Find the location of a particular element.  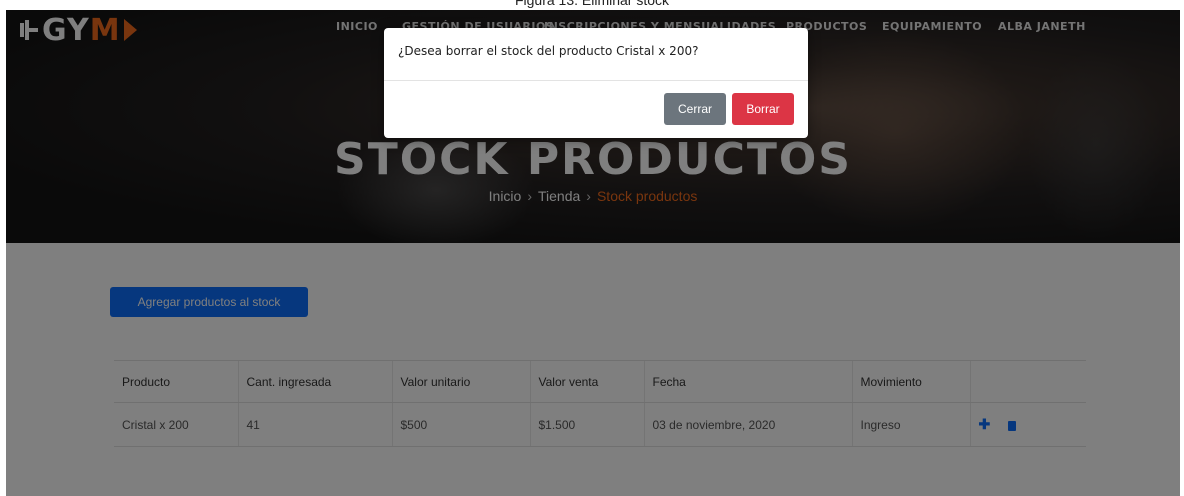

dialog-divider is located at coordinates (596, 80).